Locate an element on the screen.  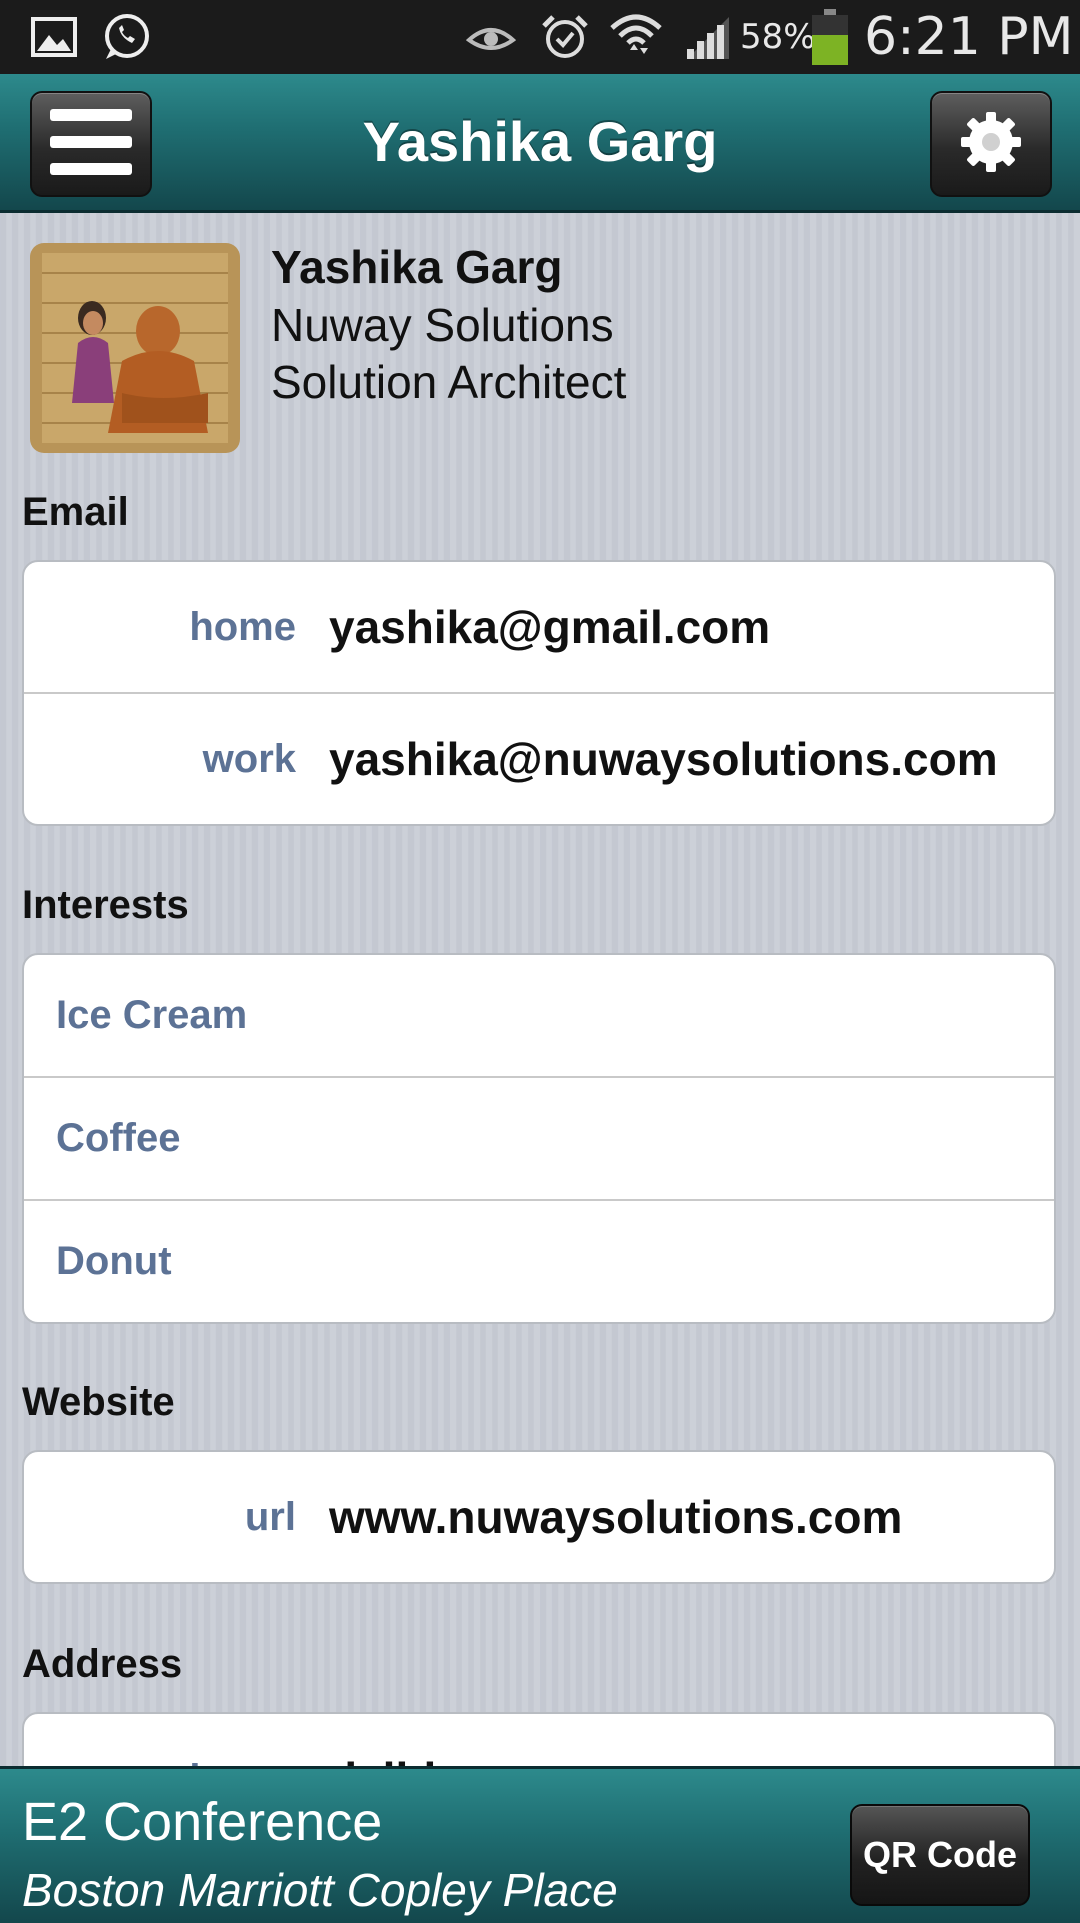
qr-code-button: QR Code is located at coordinates (940, 1855).